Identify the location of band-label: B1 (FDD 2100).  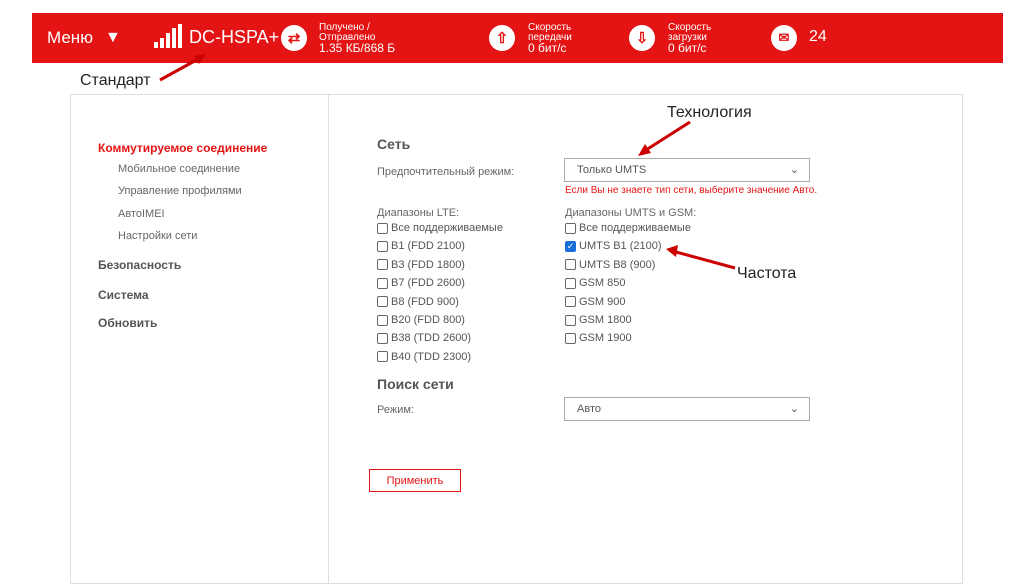
(428, 246).